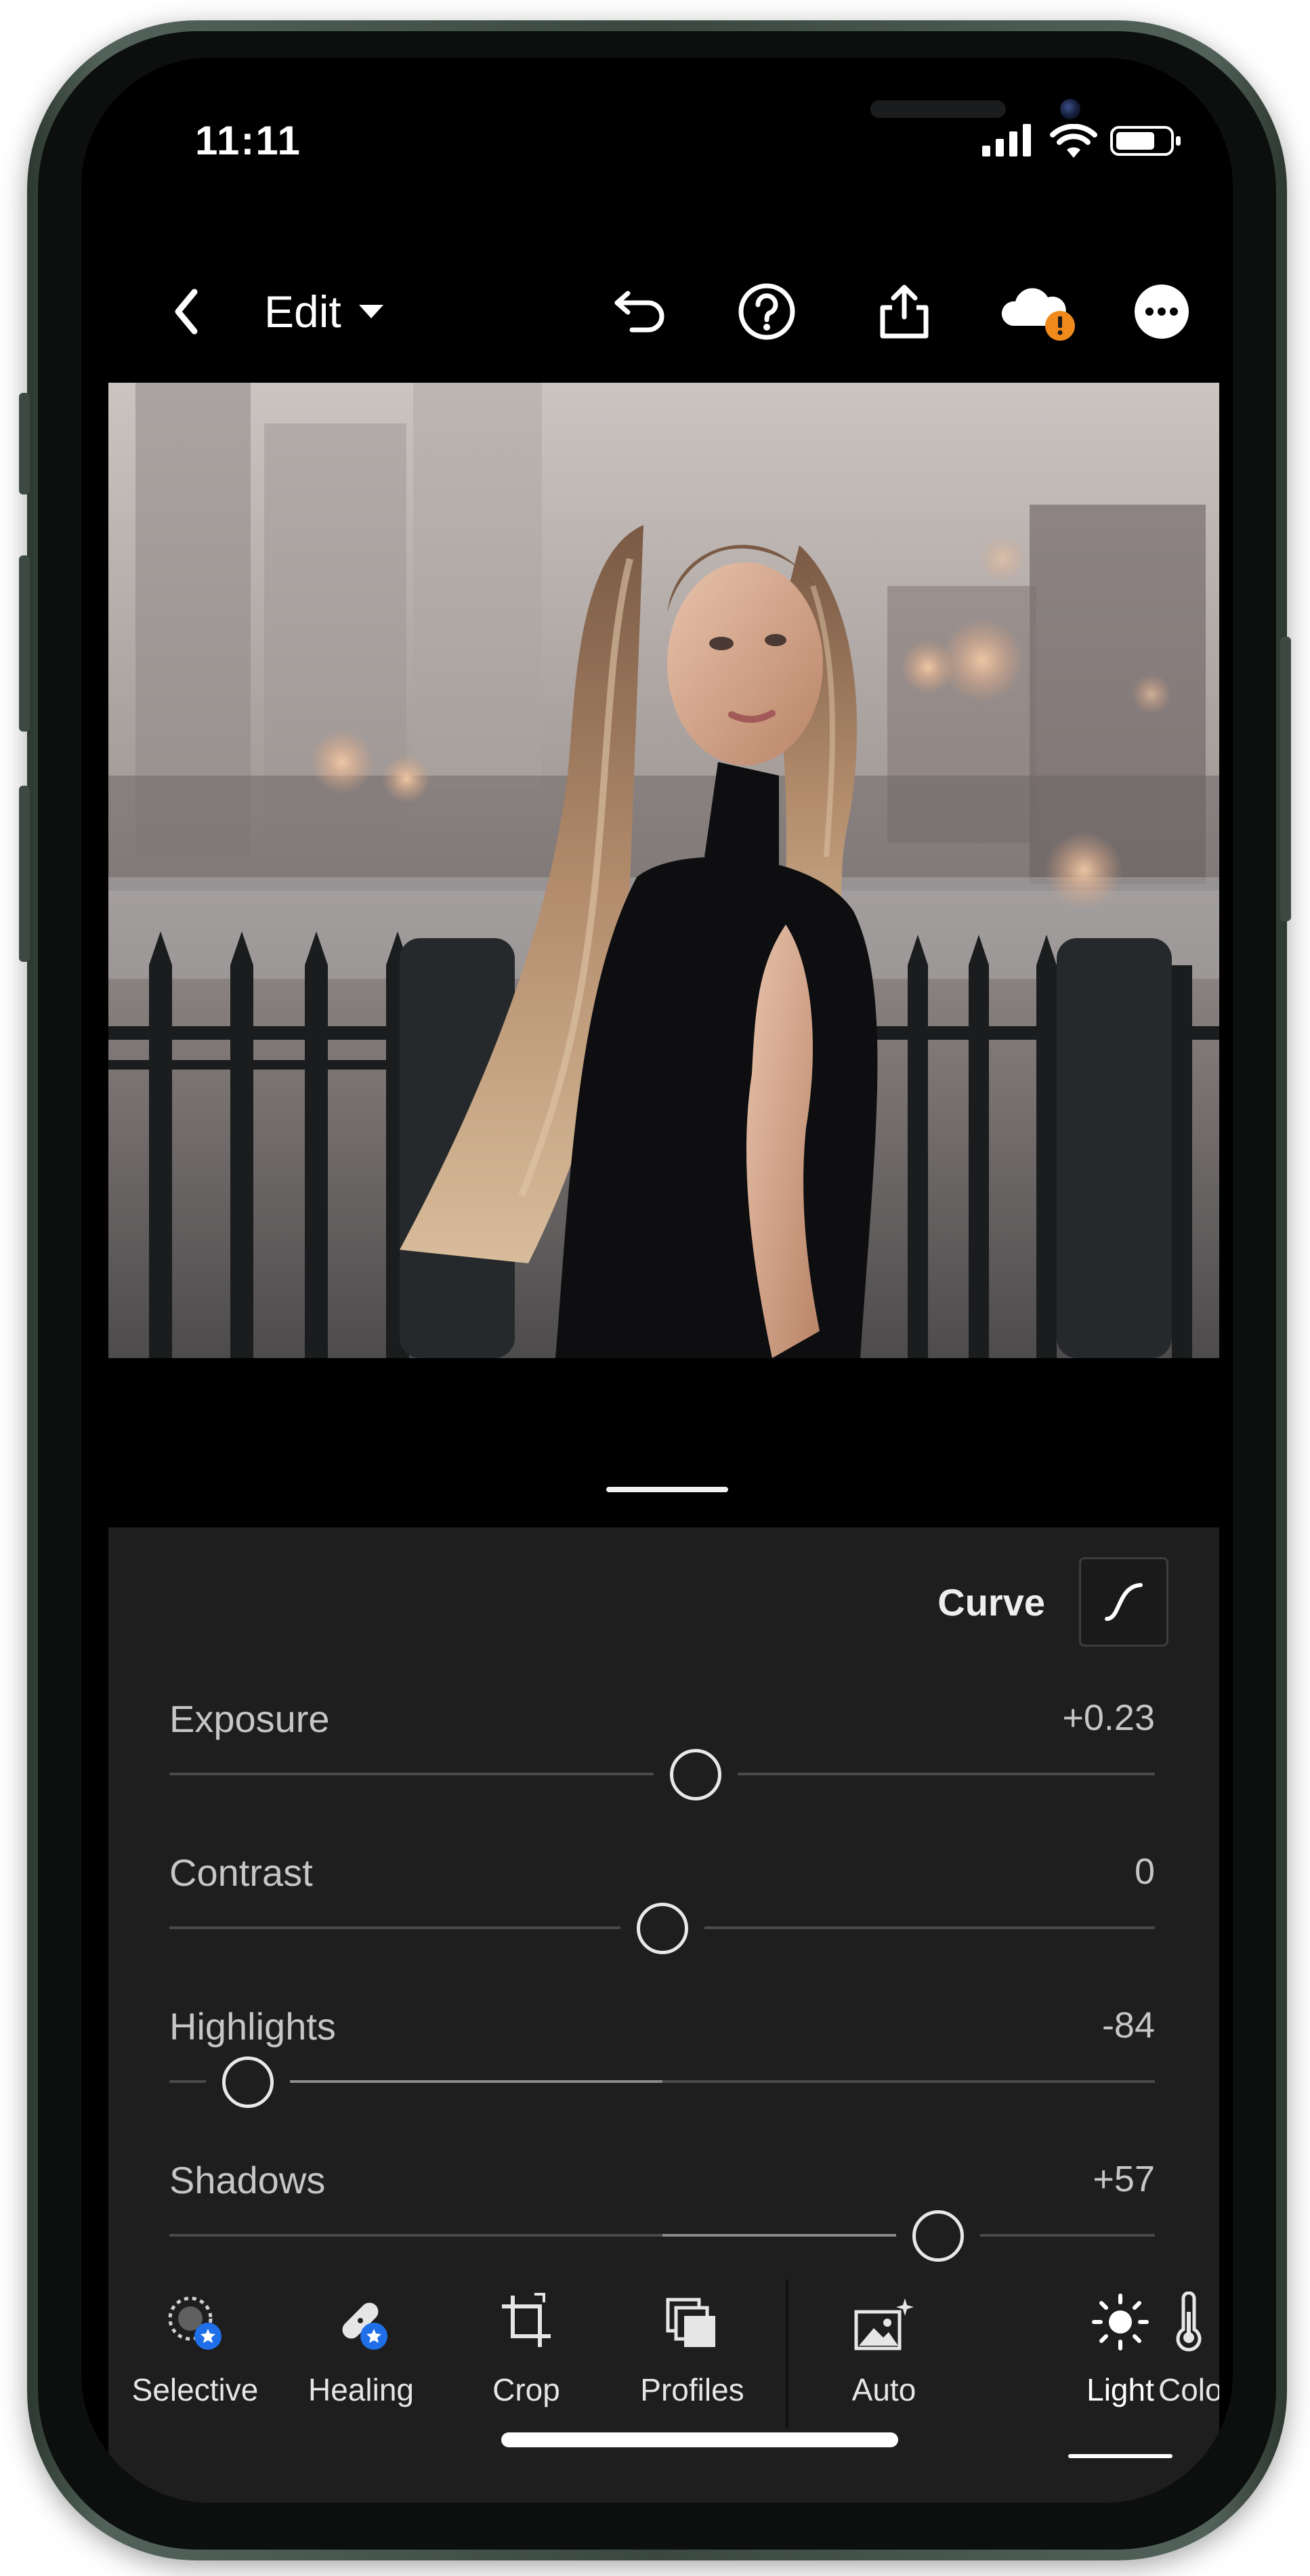  Describe the element at coordinates (526, 2389) in the screenshot. I see `nav-label: Crop` at that location.